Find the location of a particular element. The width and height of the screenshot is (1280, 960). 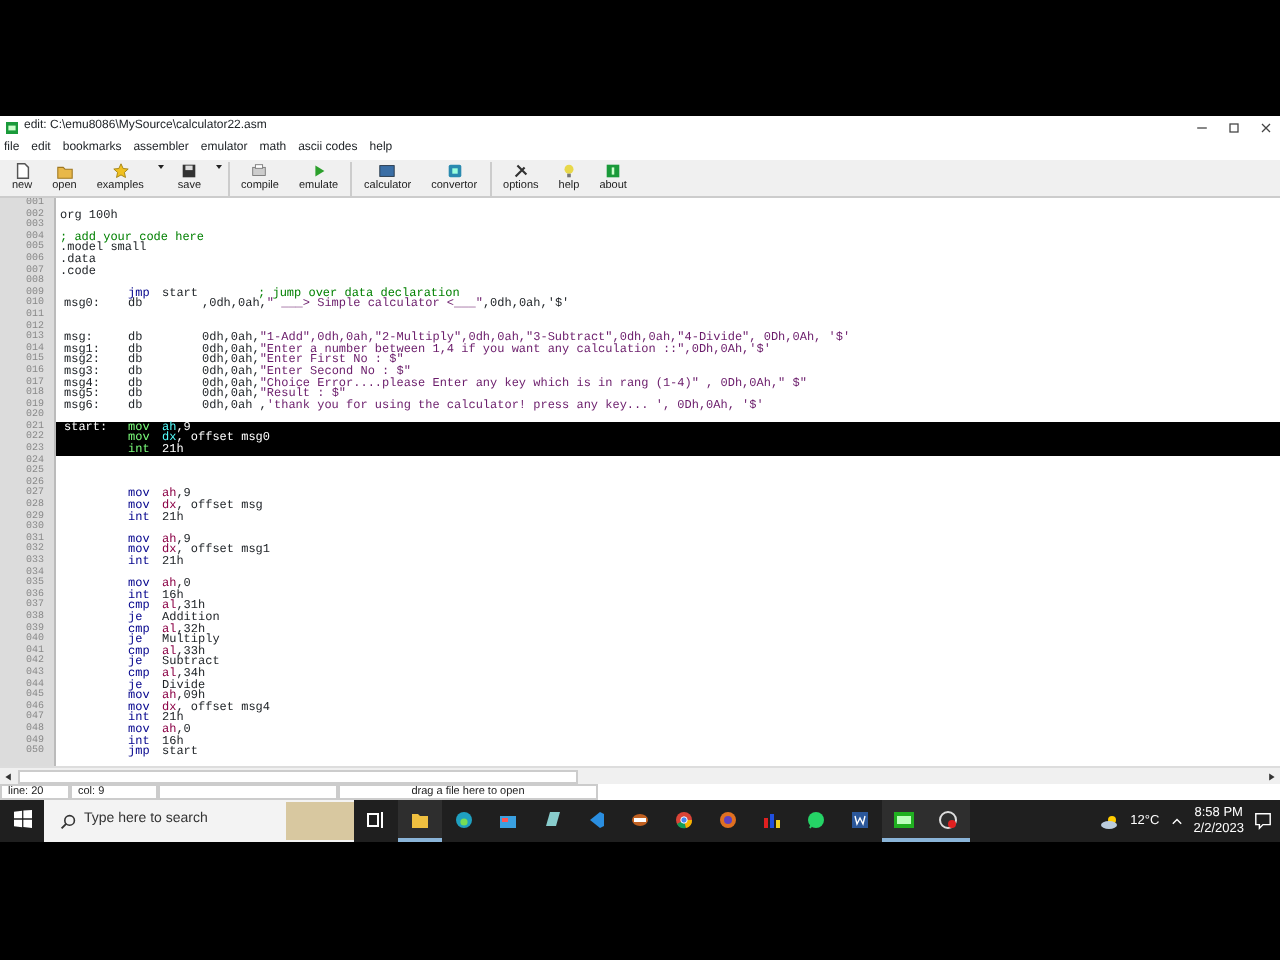

globe-icon is located at coordinates (728, 819).